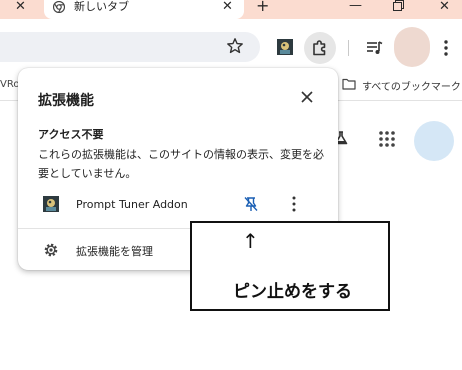  I want to click on restore-button, so click(398, 5).